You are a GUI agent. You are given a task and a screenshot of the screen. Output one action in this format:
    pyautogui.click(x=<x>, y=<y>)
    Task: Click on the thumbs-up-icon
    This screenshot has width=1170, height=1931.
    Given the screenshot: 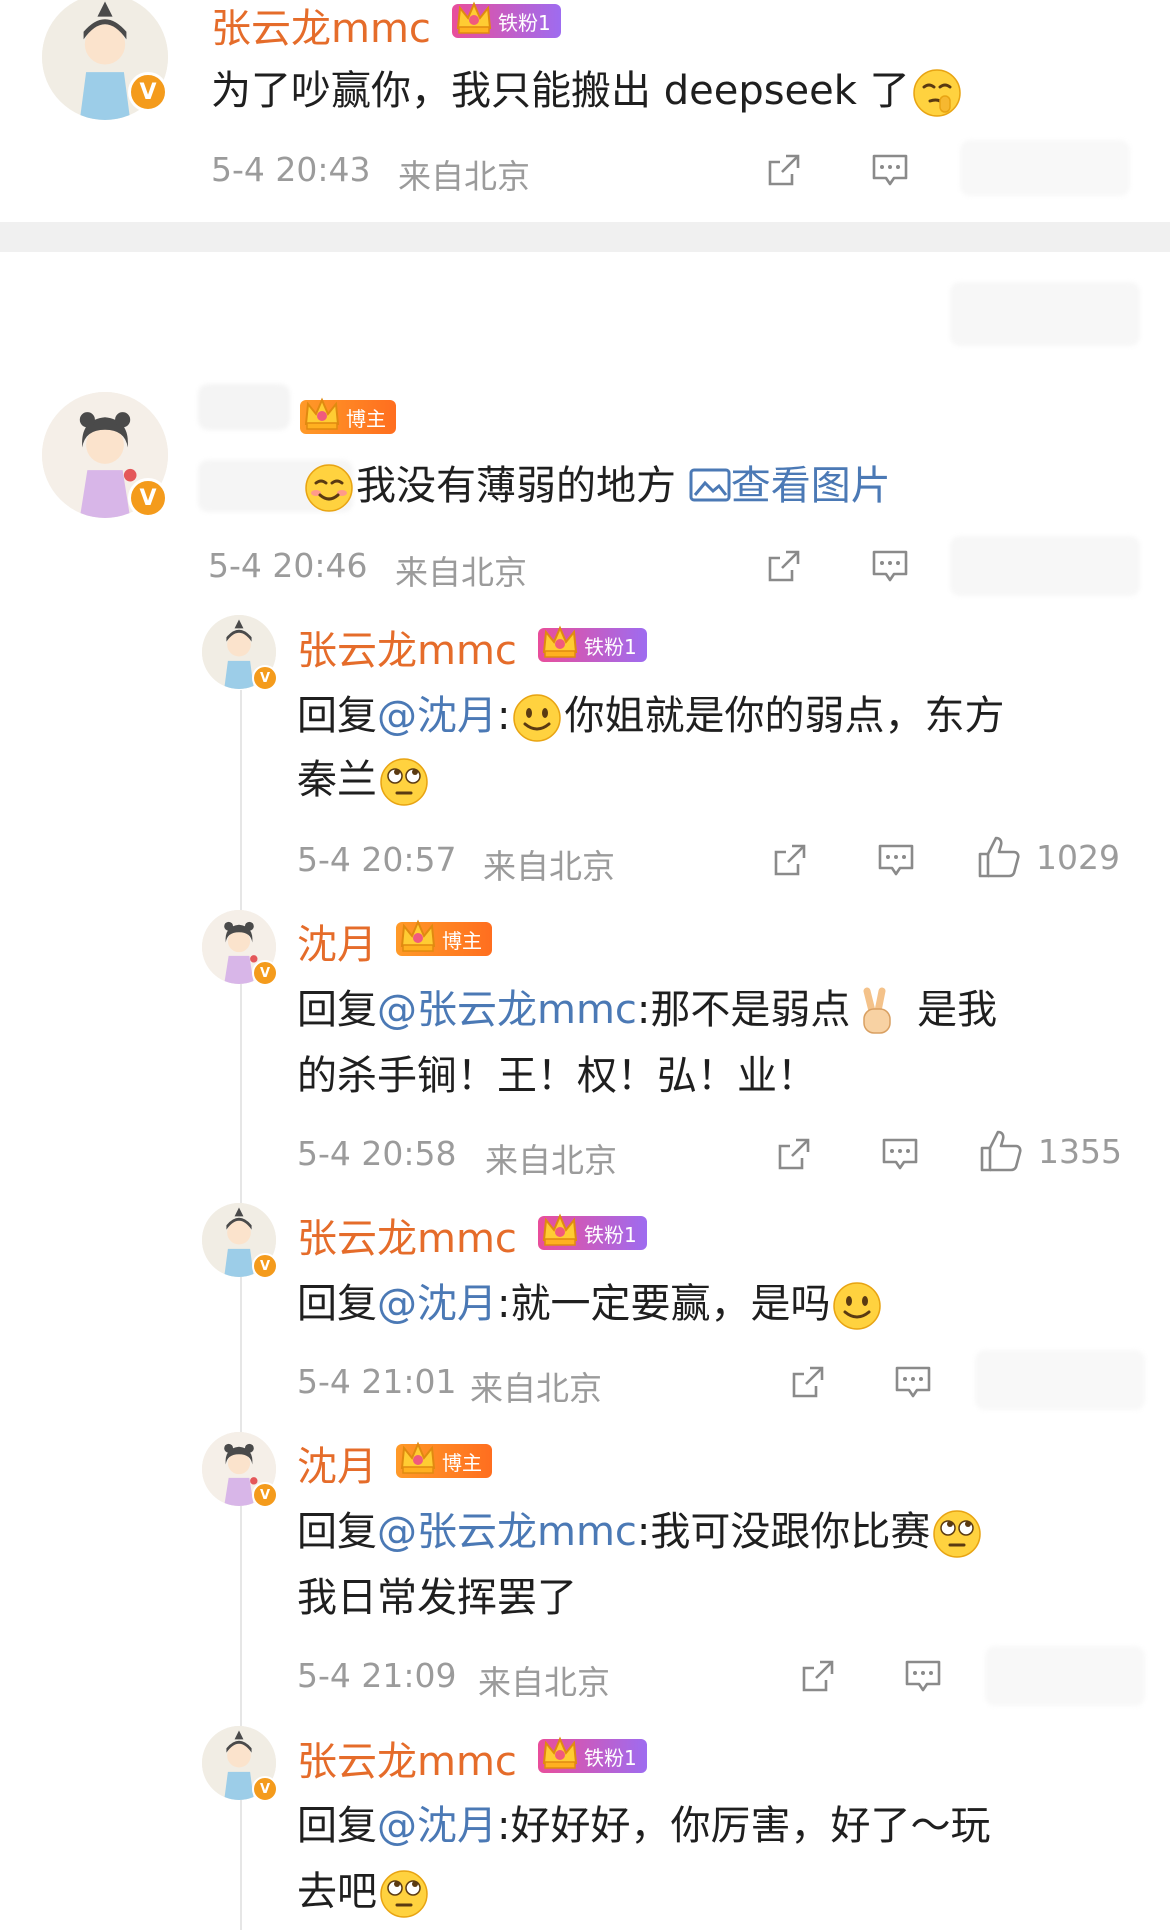 What is the action you would take?
    pyautogui.click(x=1001, y=1151)
    